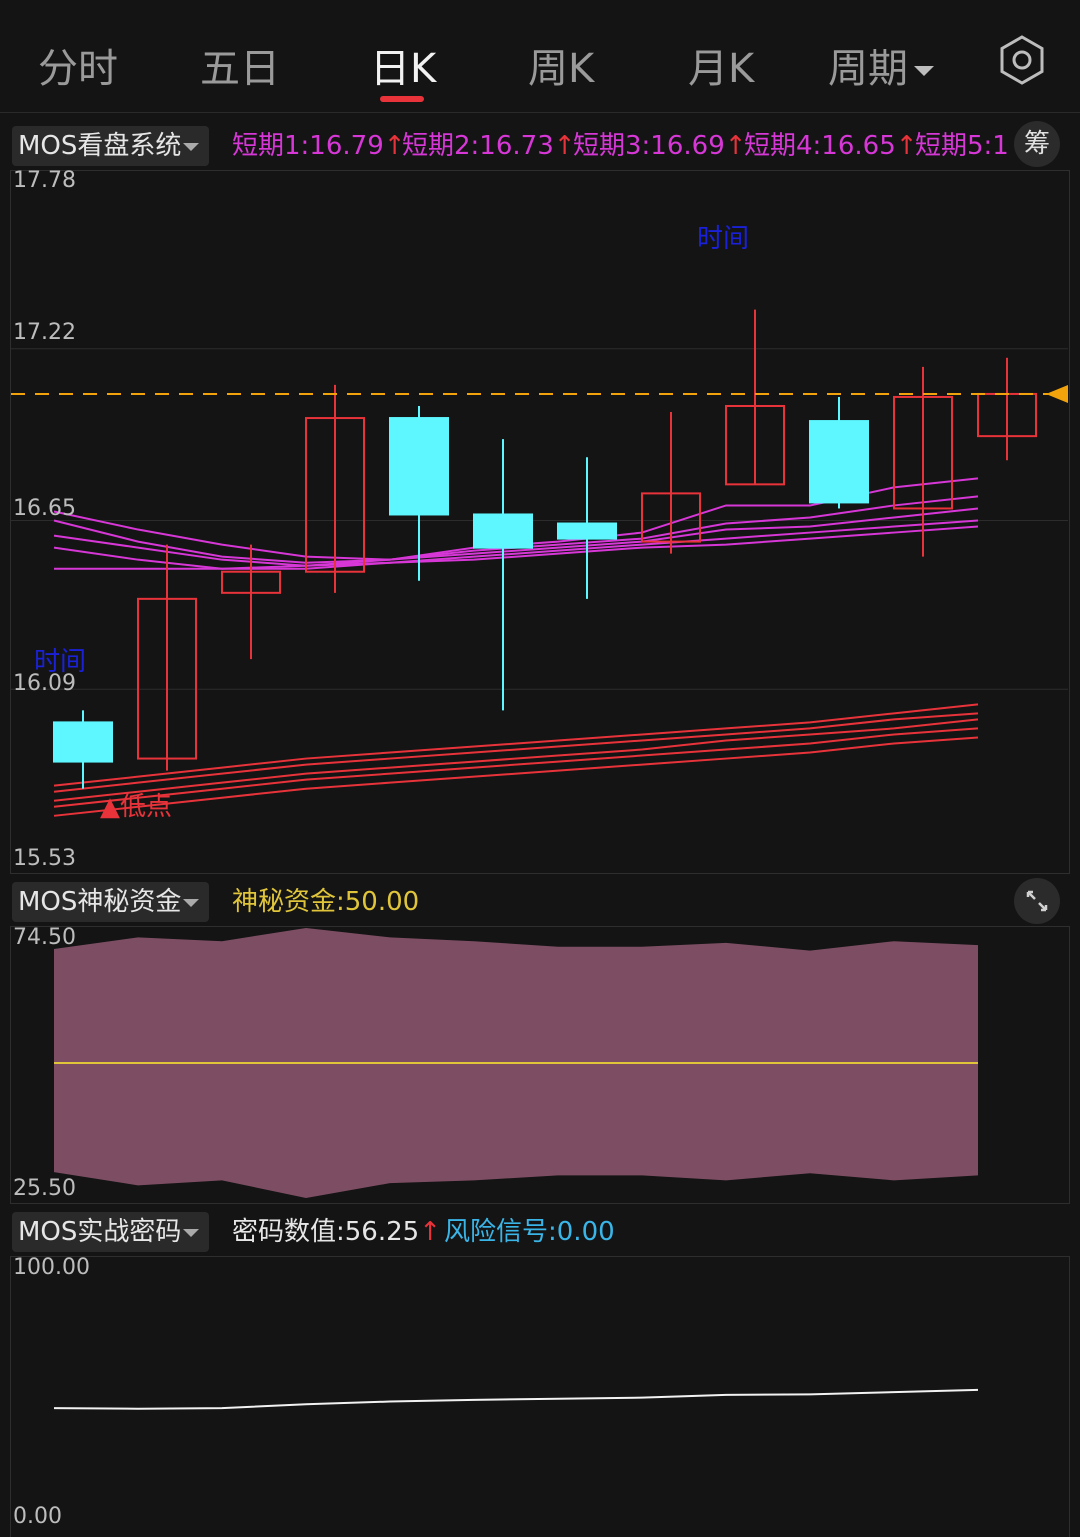 Image resolution: width=1080 pixels, height=1537 pixels. I want to click on fund-indicator-selector: MOS神秘资金, so click(111, 902).